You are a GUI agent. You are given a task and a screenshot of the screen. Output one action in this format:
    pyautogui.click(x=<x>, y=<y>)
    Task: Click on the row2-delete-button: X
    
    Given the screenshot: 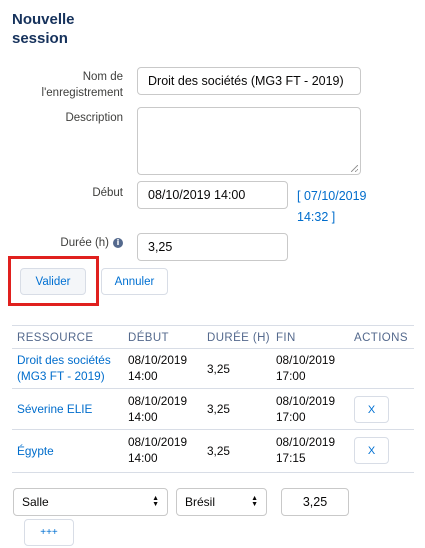 What is the action you would take?
    pyautogui.click(x=371, y=409)
    